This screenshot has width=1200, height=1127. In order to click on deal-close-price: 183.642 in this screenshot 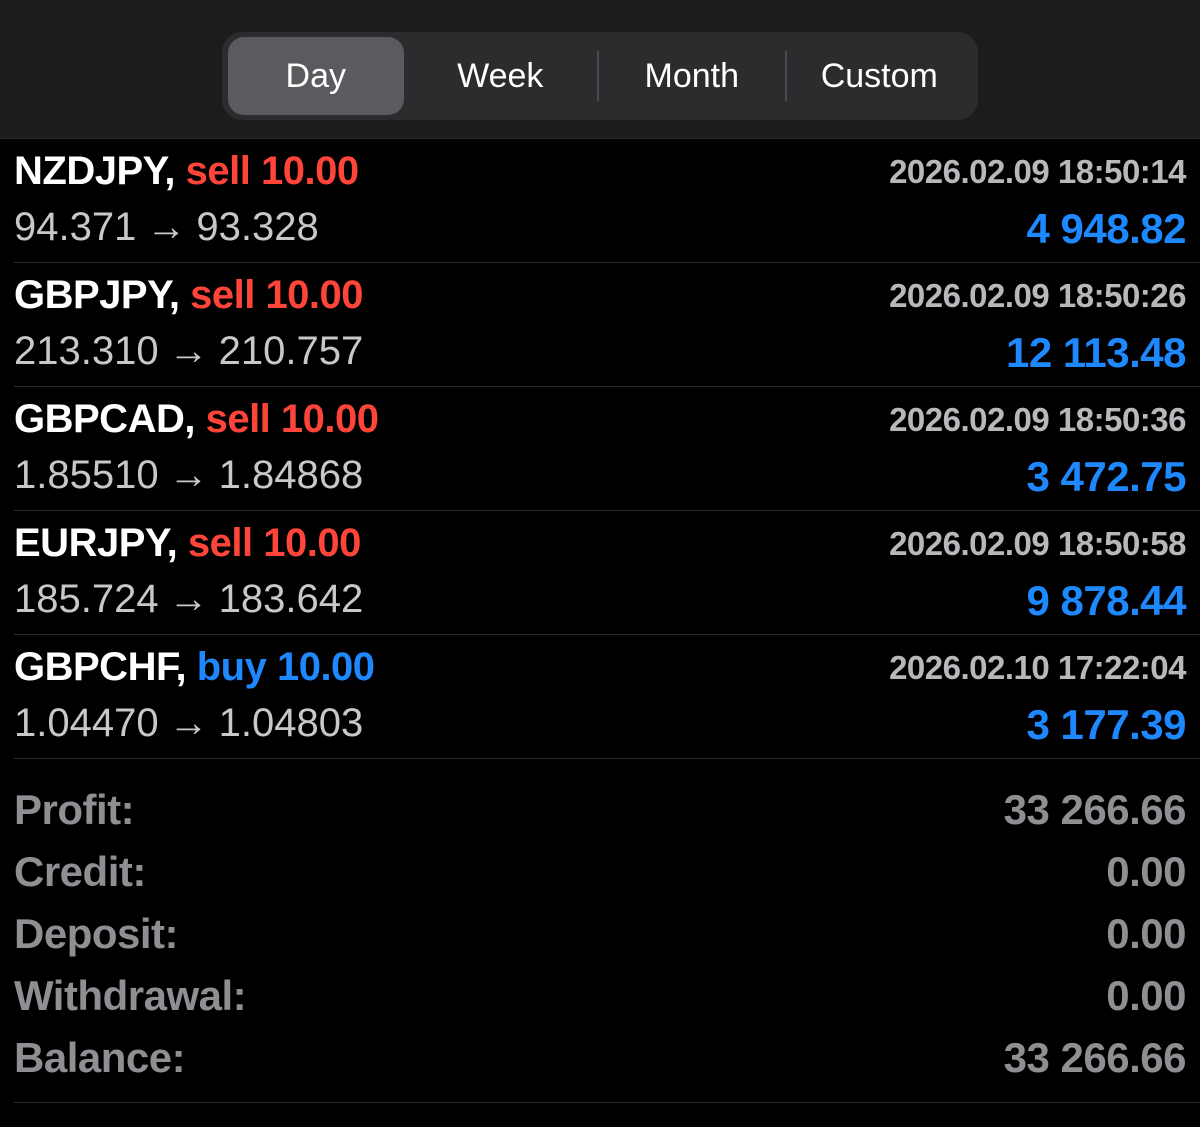, I will do `click(291, 599)`.